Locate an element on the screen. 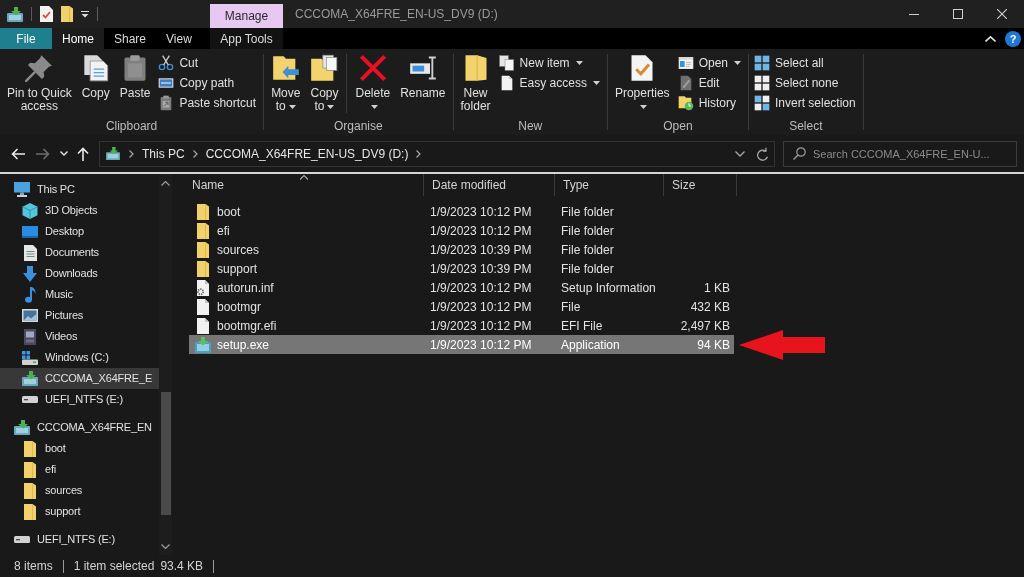 Image resolution: width=1024 pixels, height=577 pixels. edit-button: Edit is located at coordinates (710, 83).